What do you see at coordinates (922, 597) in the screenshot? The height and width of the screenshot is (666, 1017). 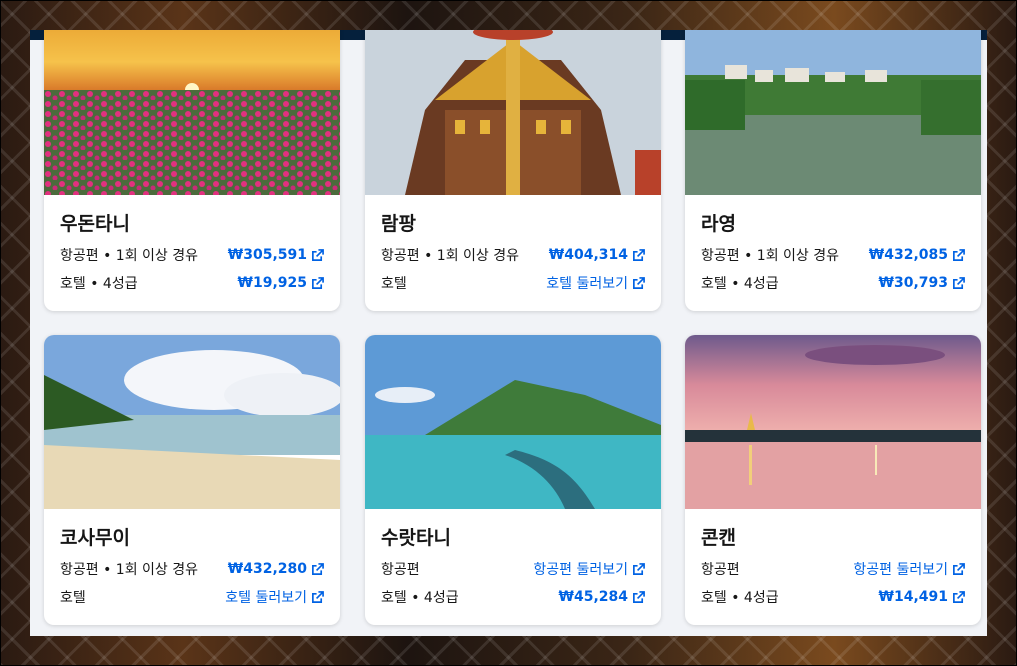 I see `hotel-price-link: ₩14,491` at bounding box center [922, 597].